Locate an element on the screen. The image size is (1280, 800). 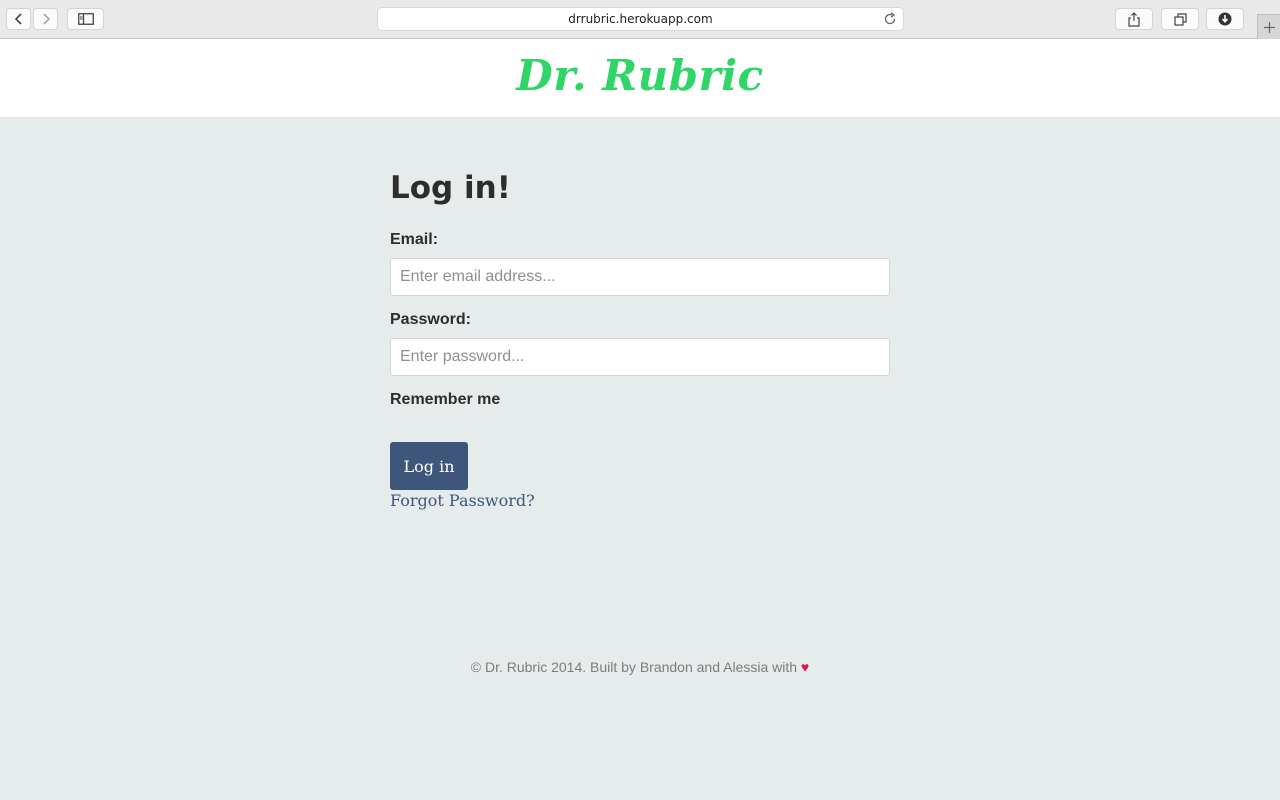
page-title: Log in! is located at coordinates (450, 188).